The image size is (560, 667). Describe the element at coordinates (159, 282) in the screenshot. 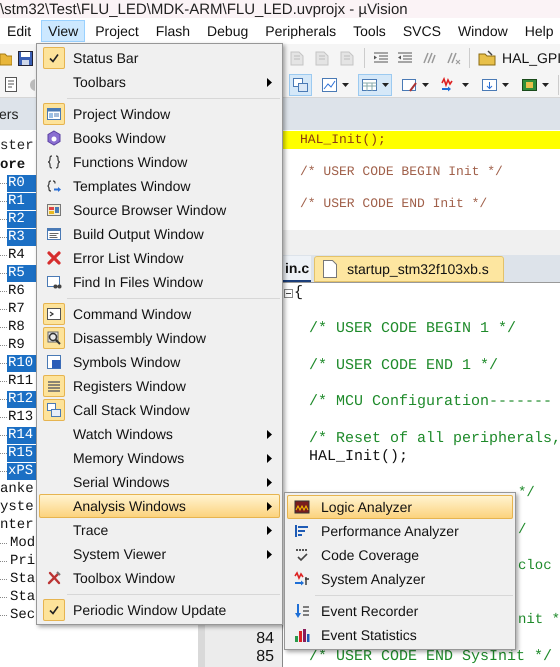

I see `menu-item: Find In Files Window` at that location.